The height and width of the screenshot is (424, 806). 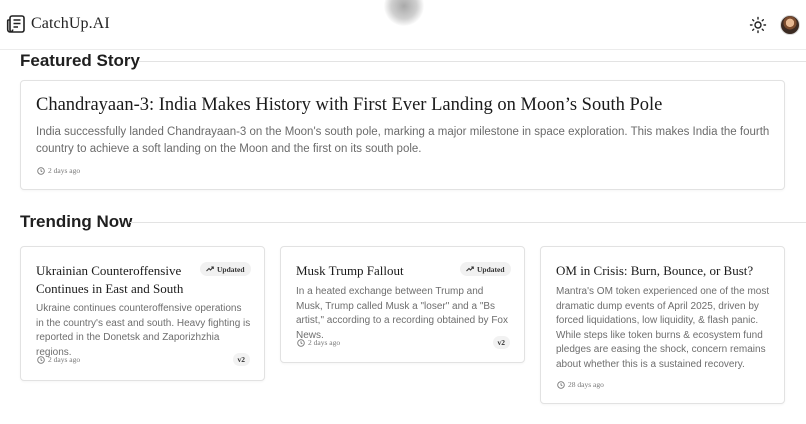 I want to click on brand-name: CatchUp.AI, so click(x=70, y=23).